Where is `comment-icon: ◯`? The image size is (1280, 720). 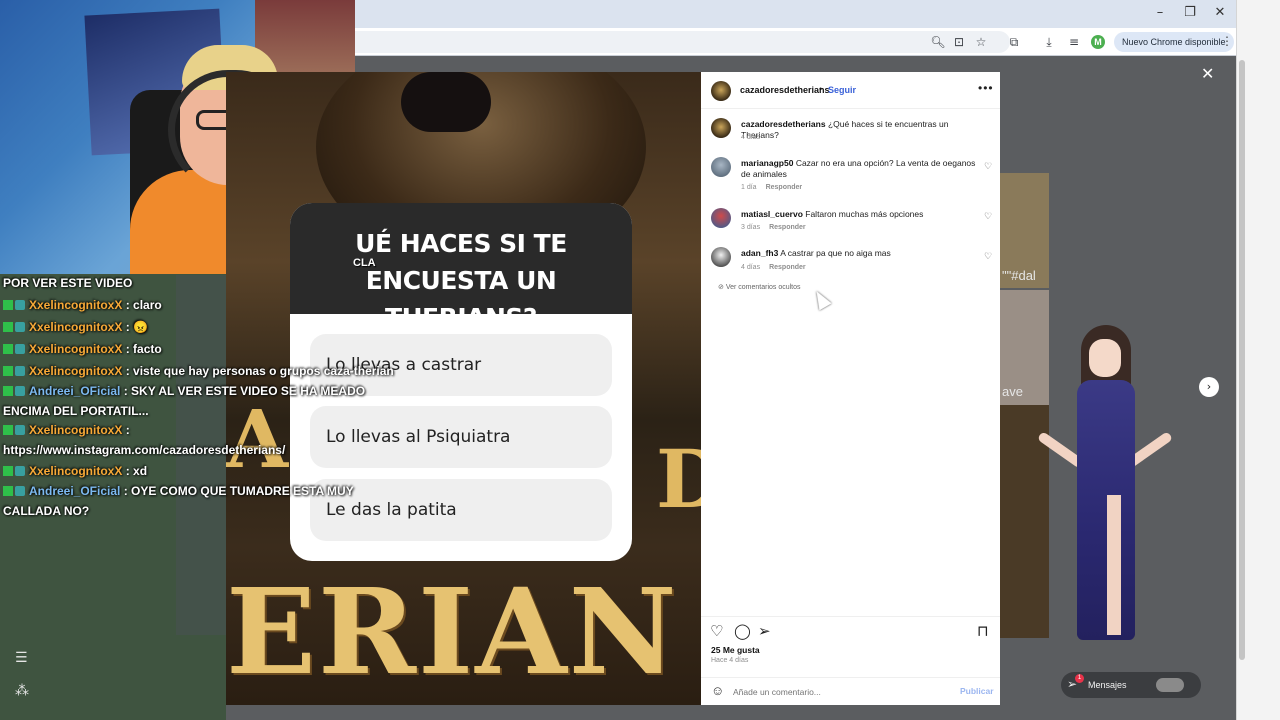 comment-icon: ◯ is located at coordinates (742, 631).